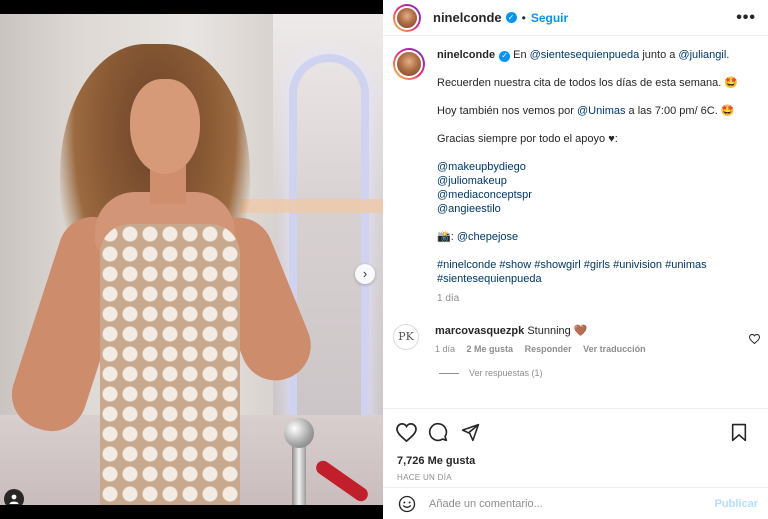 Image resolution: width=768 pixels, height=519 pixels. I want to click on add-comment-bar: Publicar, so click(575, 503).